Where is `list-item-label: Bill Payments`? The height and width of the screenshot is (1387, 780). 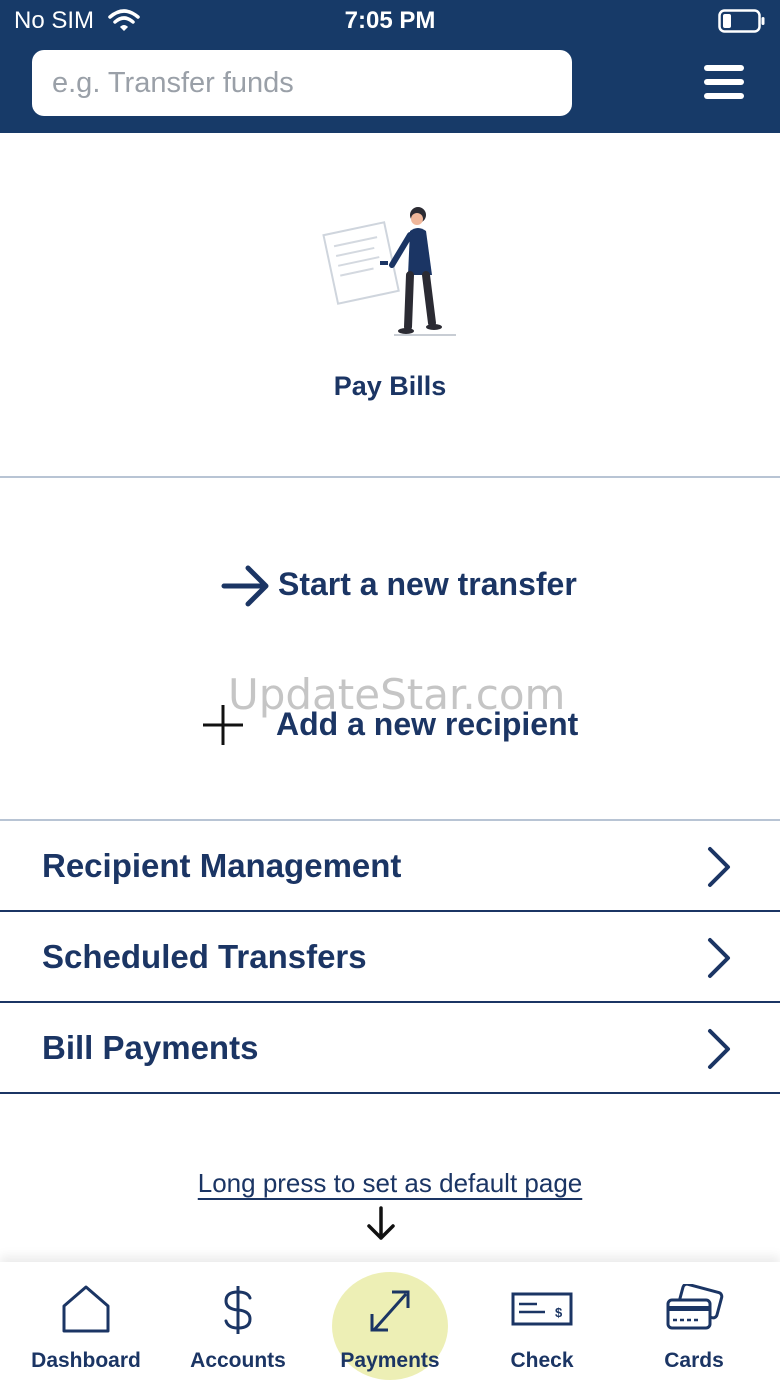
list-item-label: Bill Payments is located at coordinates (150, 1047).